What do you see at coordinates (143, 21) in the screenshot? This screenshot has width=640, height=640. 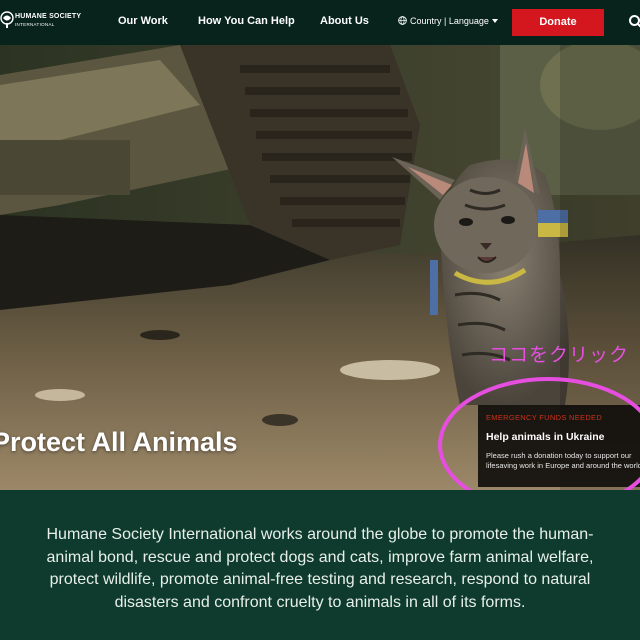 I see `nav-our-work: Our Work` at bounding box center [143, 21].